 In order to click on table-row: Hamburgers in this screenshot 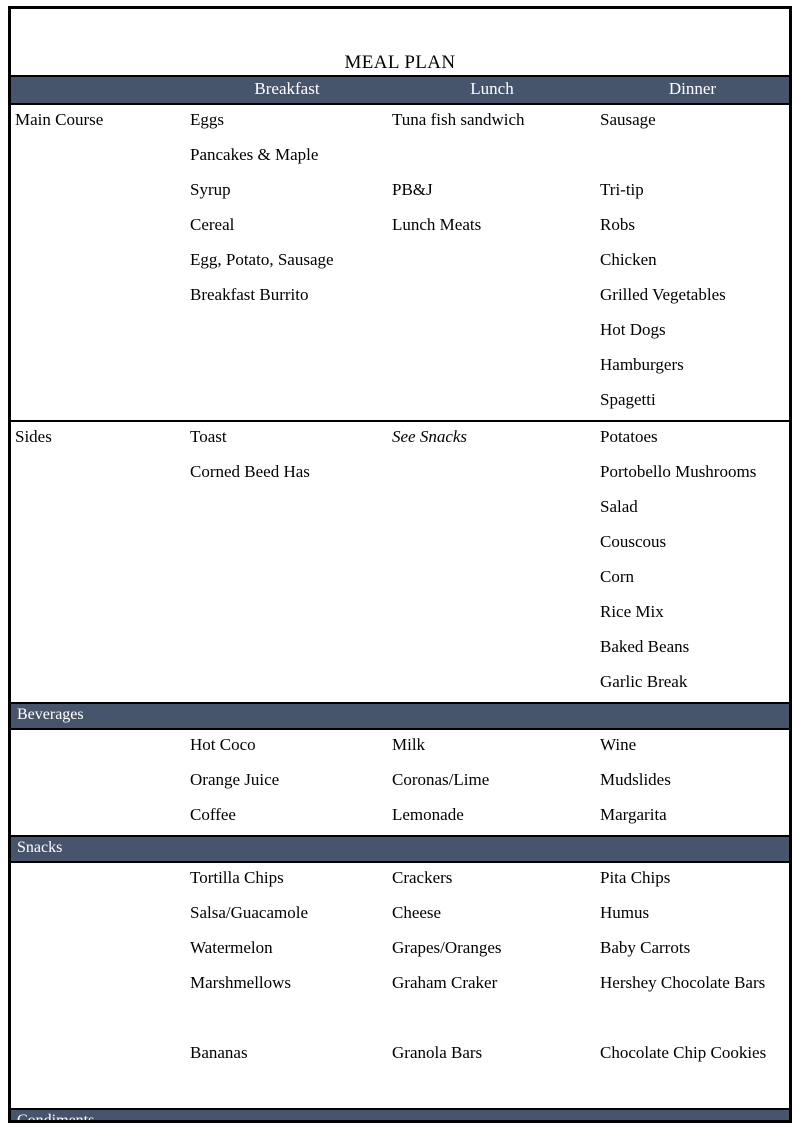, I will do `click(400, 367)`.